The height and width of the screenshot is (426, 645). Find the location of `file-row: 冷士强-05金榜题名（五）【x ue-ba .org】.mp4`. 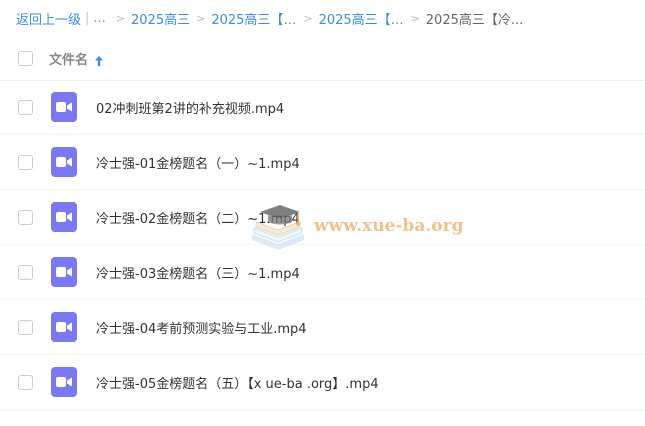

file-row: 冷士强-05金榜题名（五）【x ue-ba .org】.mp4 is located at coordinates (322, 382).